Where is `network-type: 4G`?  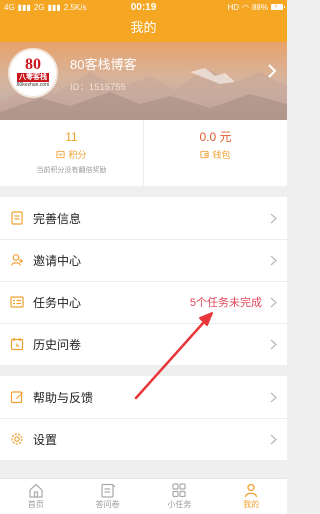
network-type: 4G is located at coordinates (9, 7).